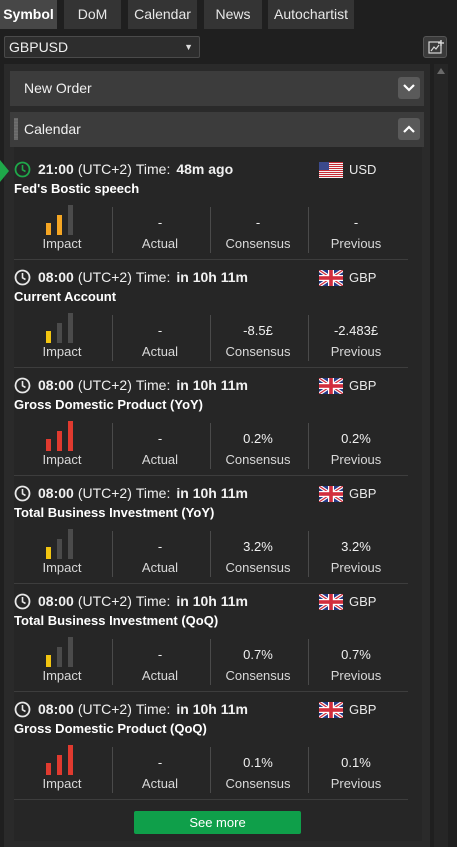  What do you see at coordinates (356, 230) in the screenshot?
I see `previous-stat: - Previous` at bounding box center [356, 230].